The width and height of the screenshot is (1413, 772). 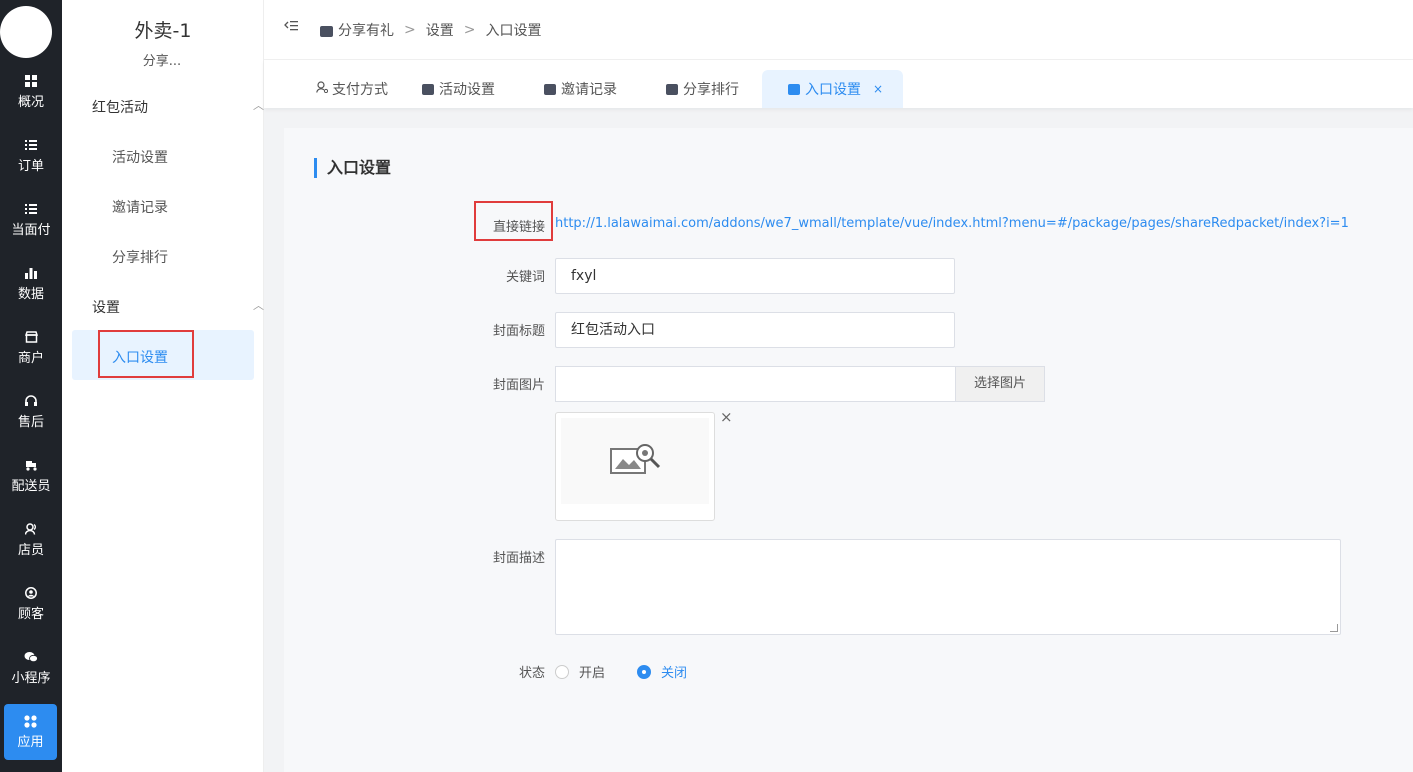 What do you see at coordinates (31, 156) in the screenshot?
I see `rail-item-orders: 订单` at bounding box center [31, 156].